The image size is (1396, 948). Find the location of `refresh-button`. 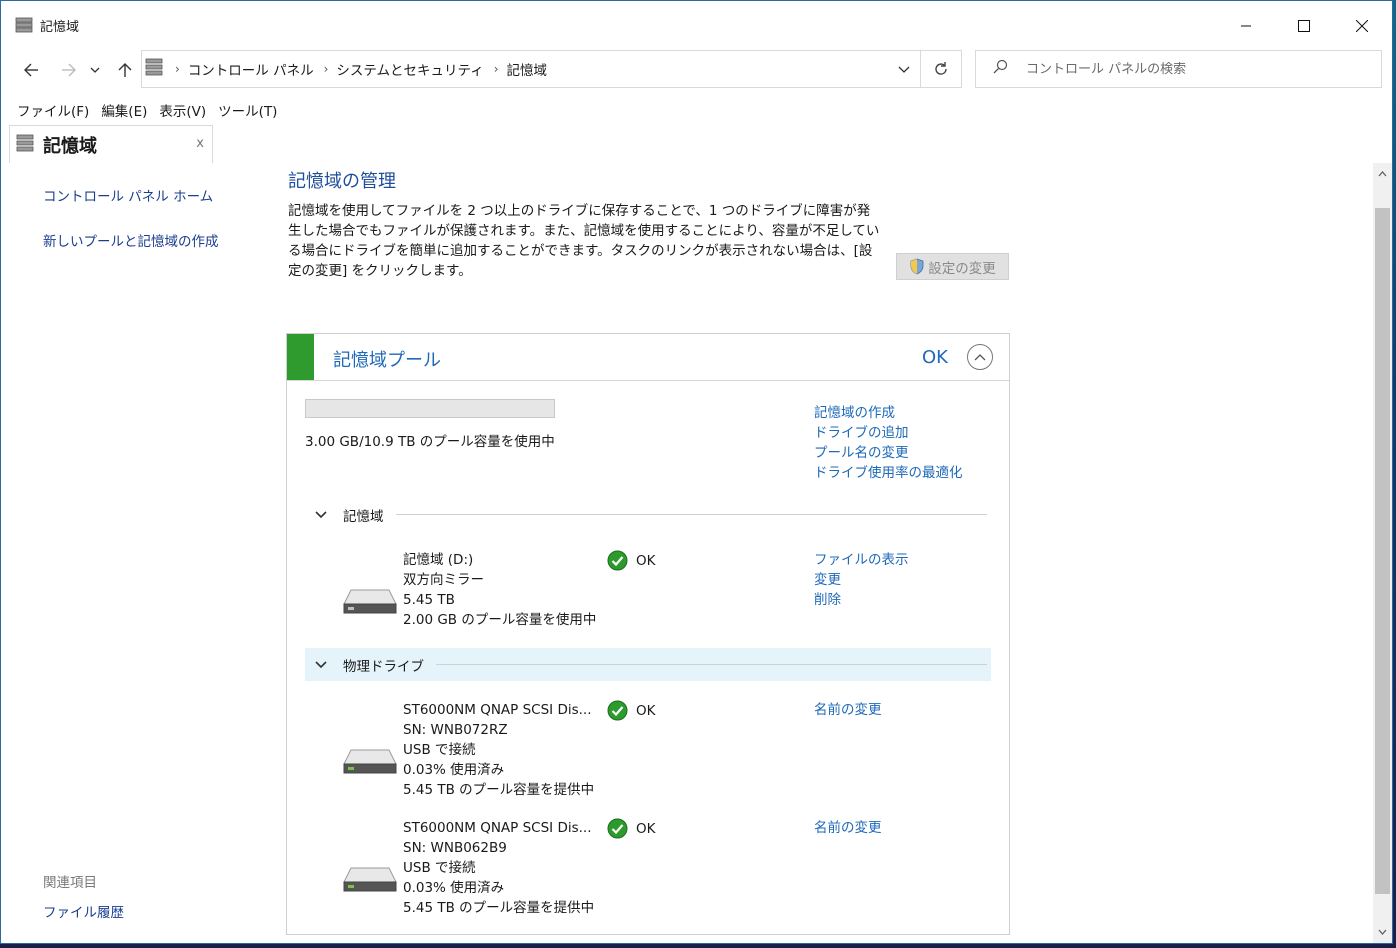

refresh-button is located at coordinates (941, 69).